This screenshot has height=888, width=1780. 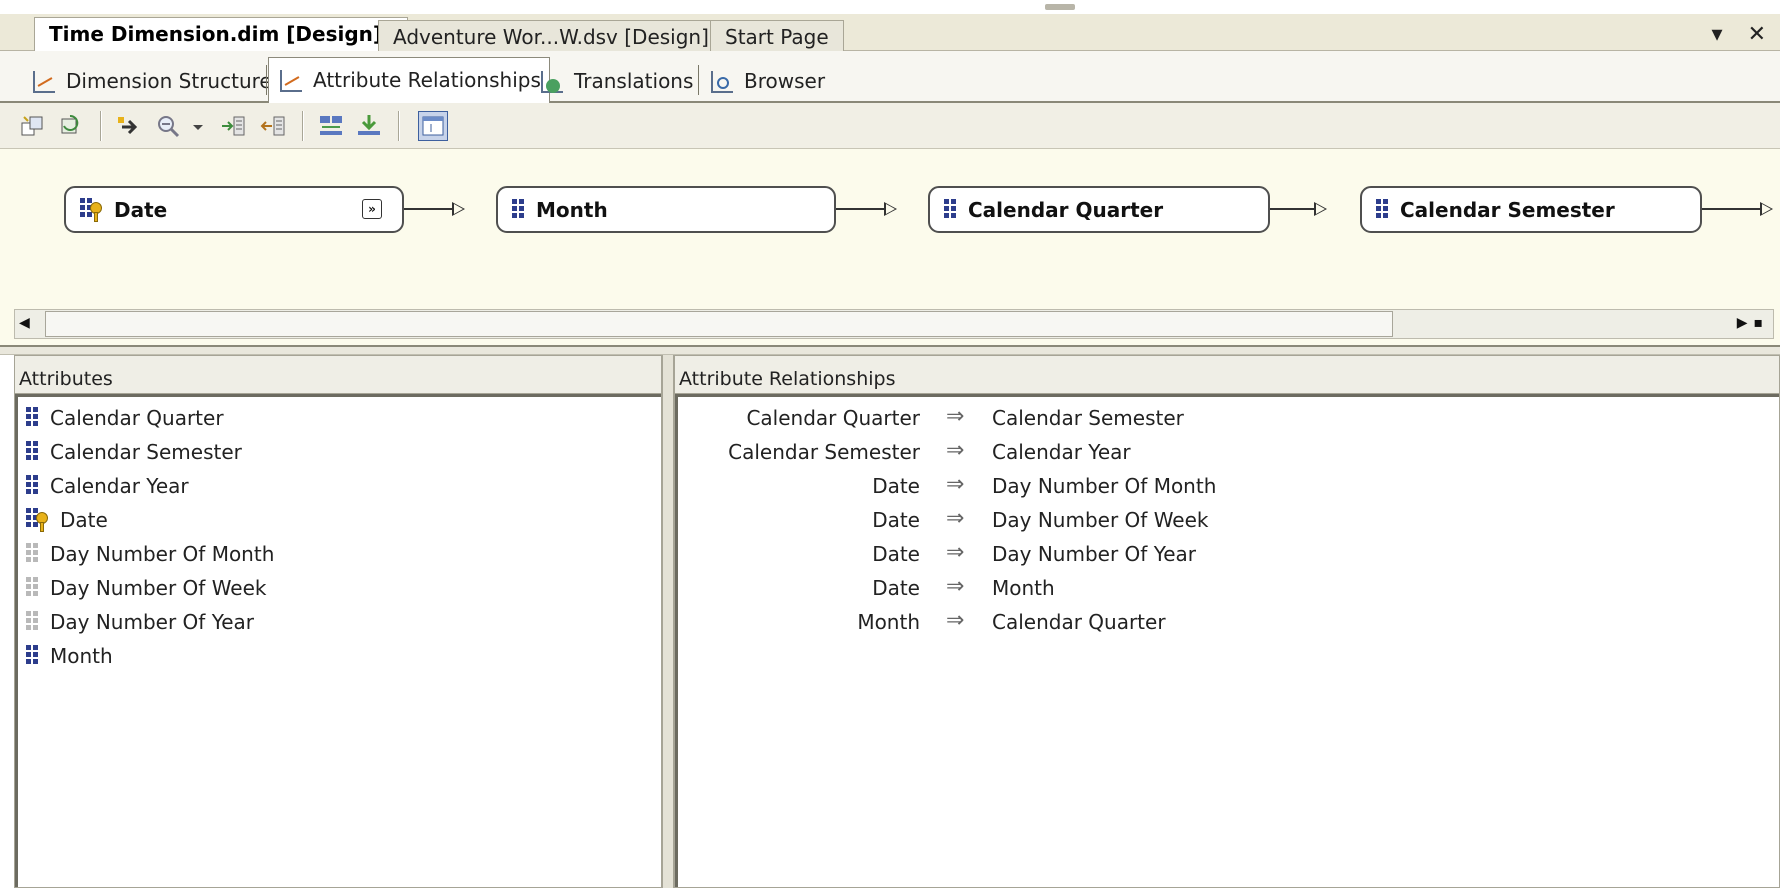 I want to click on attribute-list-item: Calendar Semester, so click(x=343, y=452).